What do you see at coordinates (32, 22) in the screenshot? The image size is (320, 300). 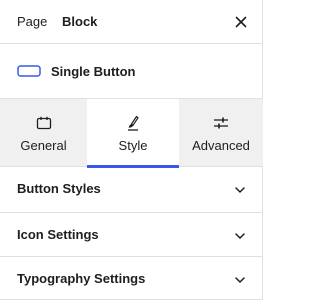 I see `tab-page: Page` at bounding box center [32, 22].